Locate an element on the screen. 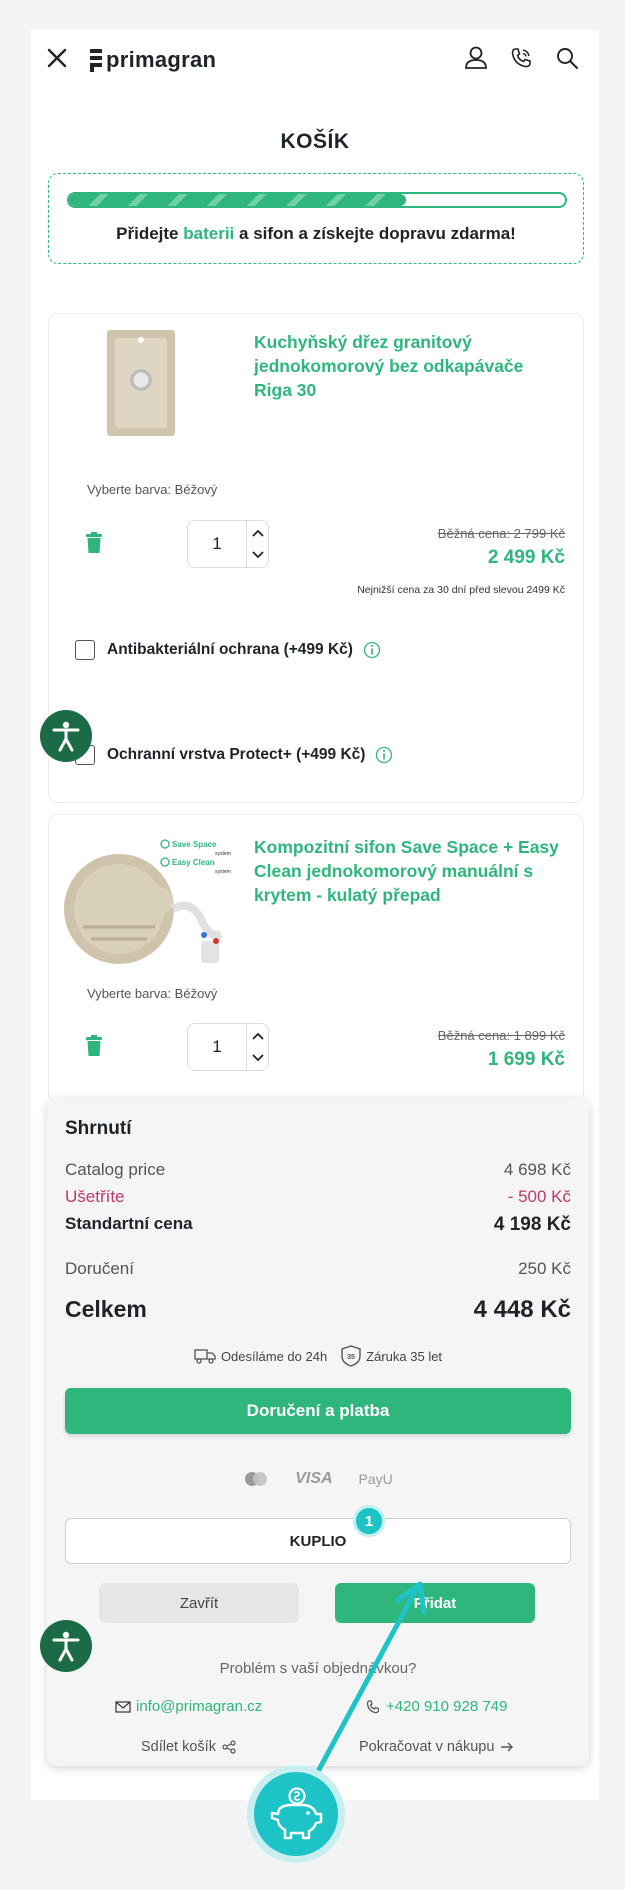 The image size is (625, 1890). mail-icon is located at coordinates (123, 1706).